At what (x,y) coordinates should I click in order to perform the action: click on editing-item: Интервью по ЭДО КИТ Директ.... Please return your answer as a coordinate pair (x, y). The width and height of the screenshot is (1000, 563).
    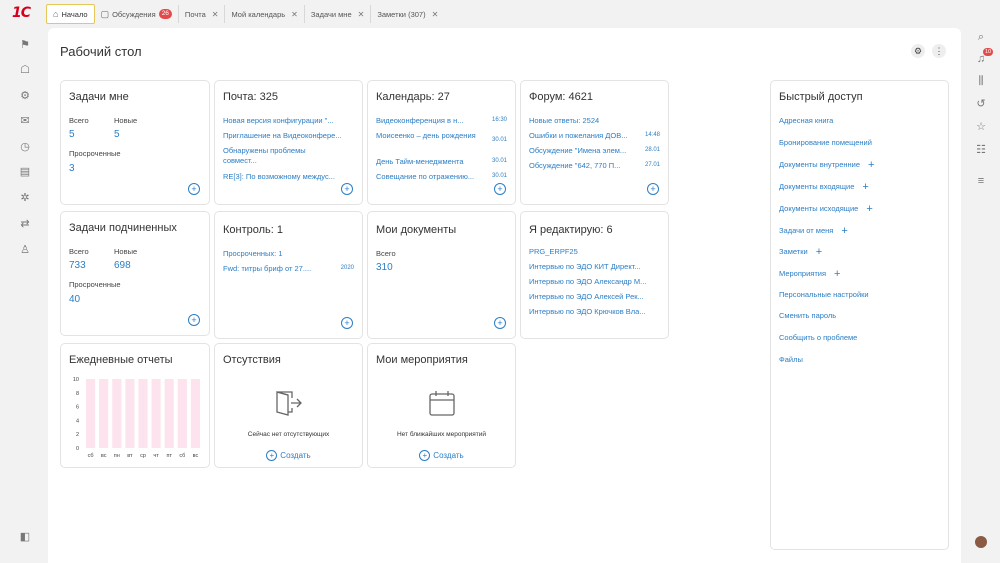
    Looking at the image, I should click on (594, 266).